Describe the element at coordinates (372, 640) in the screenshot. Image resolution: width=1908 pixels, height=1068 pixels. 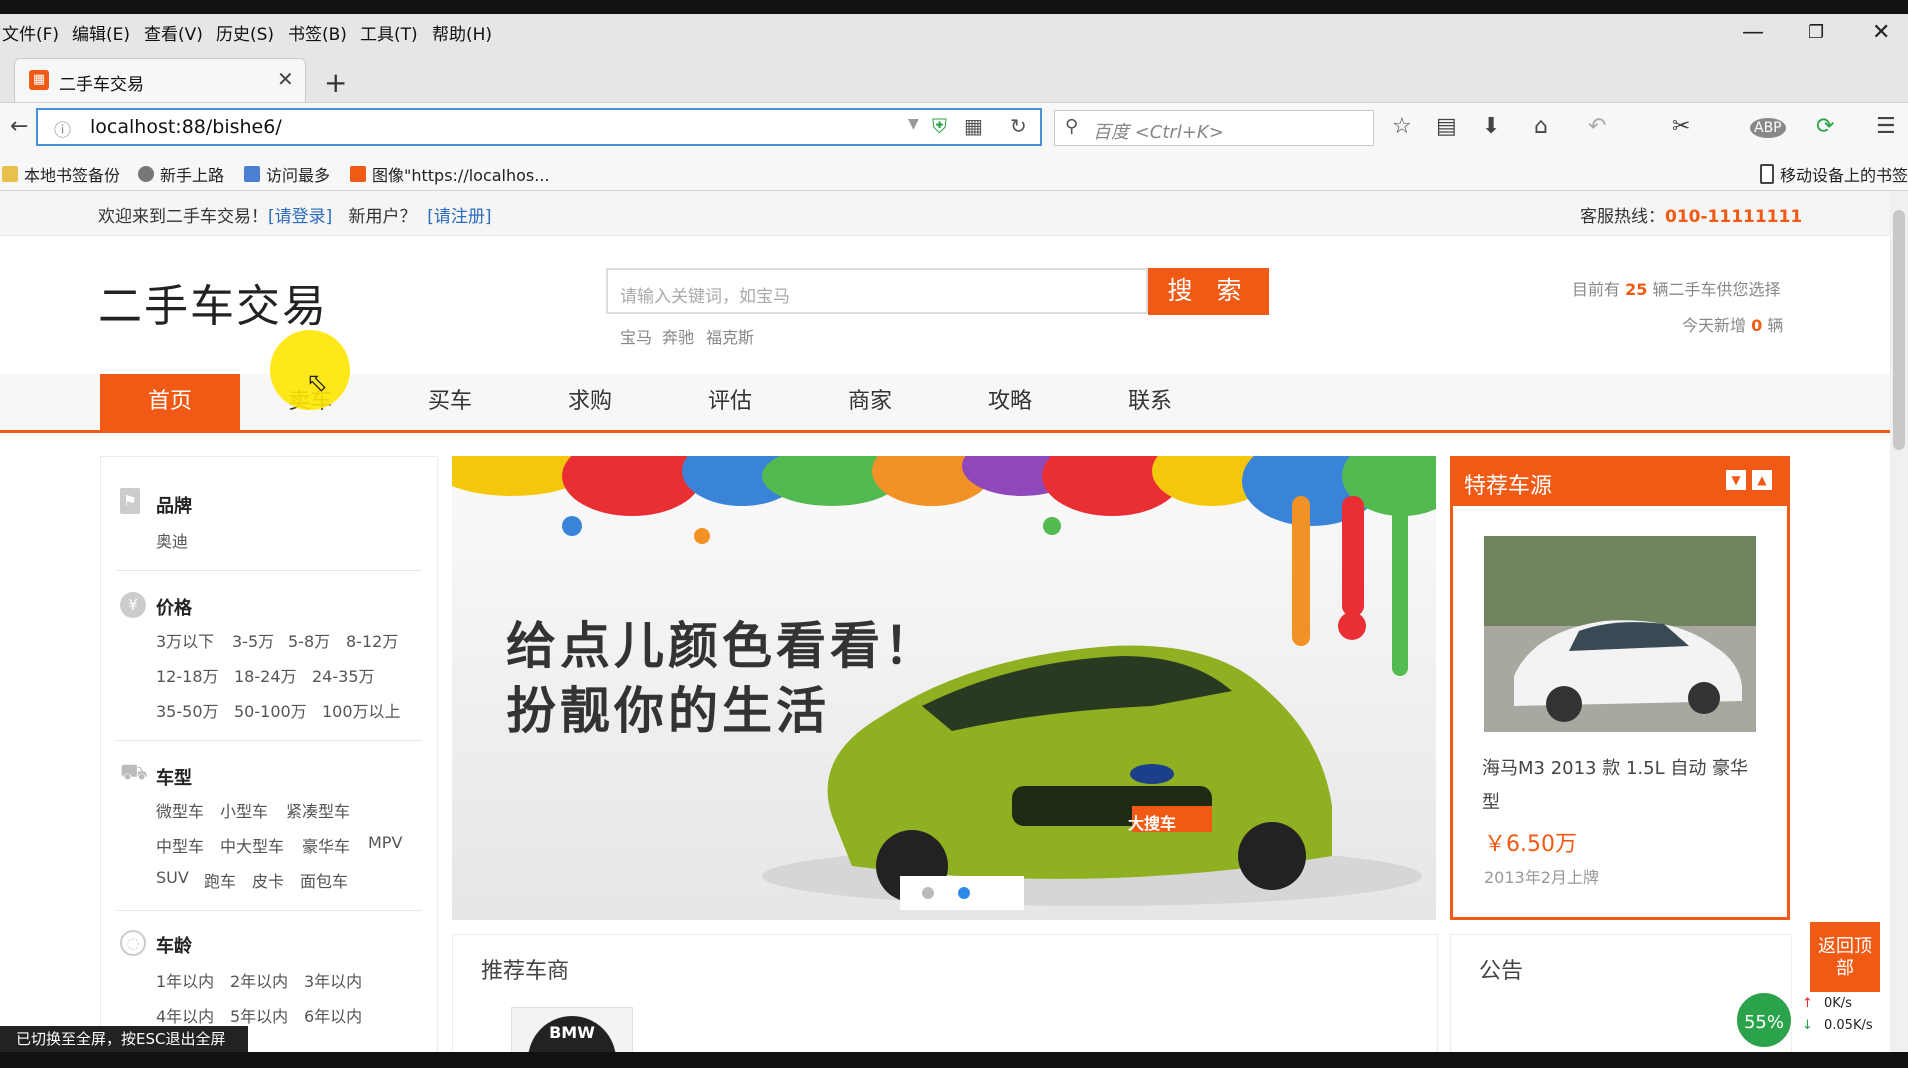
I see `filter-link: 8-12万` at that location.